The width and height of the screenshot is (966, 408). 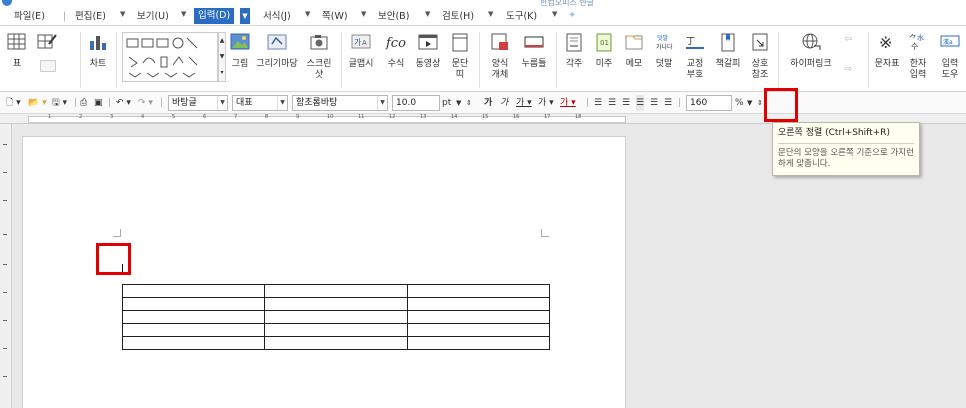 What do you see at coordinates (460, 60) in the screenshot?
I see `paragraph-band-button: 문단 띠` at bounding box center [460, 60].